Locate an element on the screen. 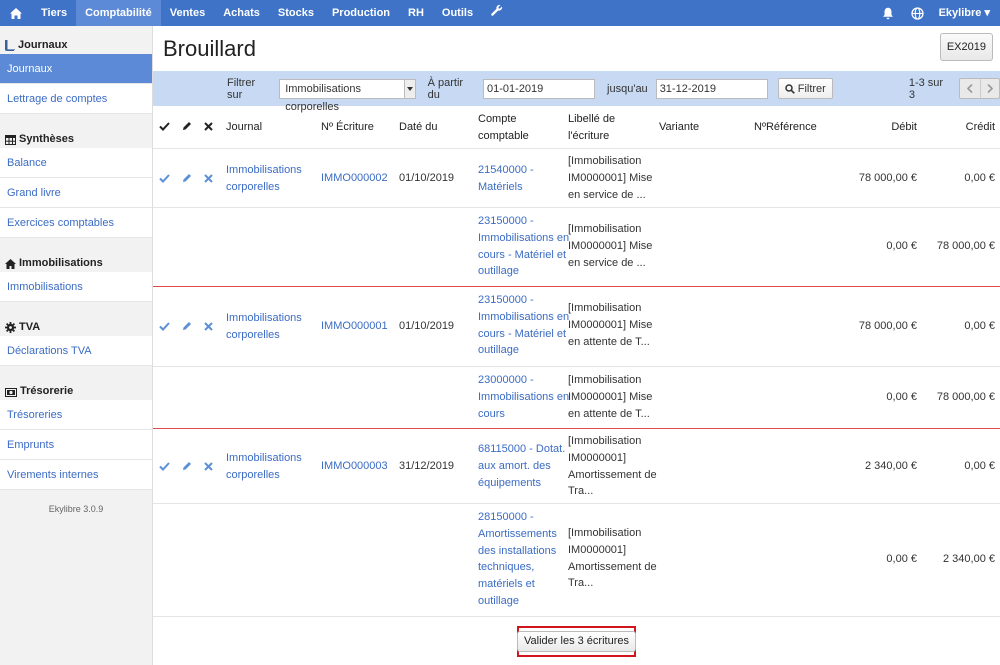 The image size is (1000, 665). sidebar-item-declarations-tva: Déclarations TVA is located at coordinates (76, 351).